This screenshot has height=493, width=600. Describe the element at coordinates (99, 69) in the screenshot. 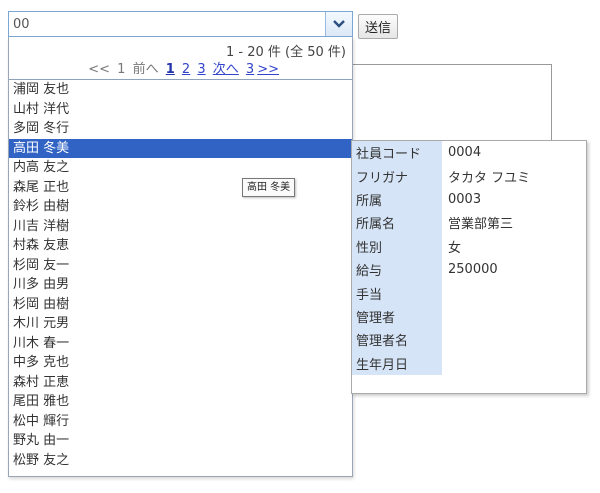

I see `first-page-link: <<` at that location.